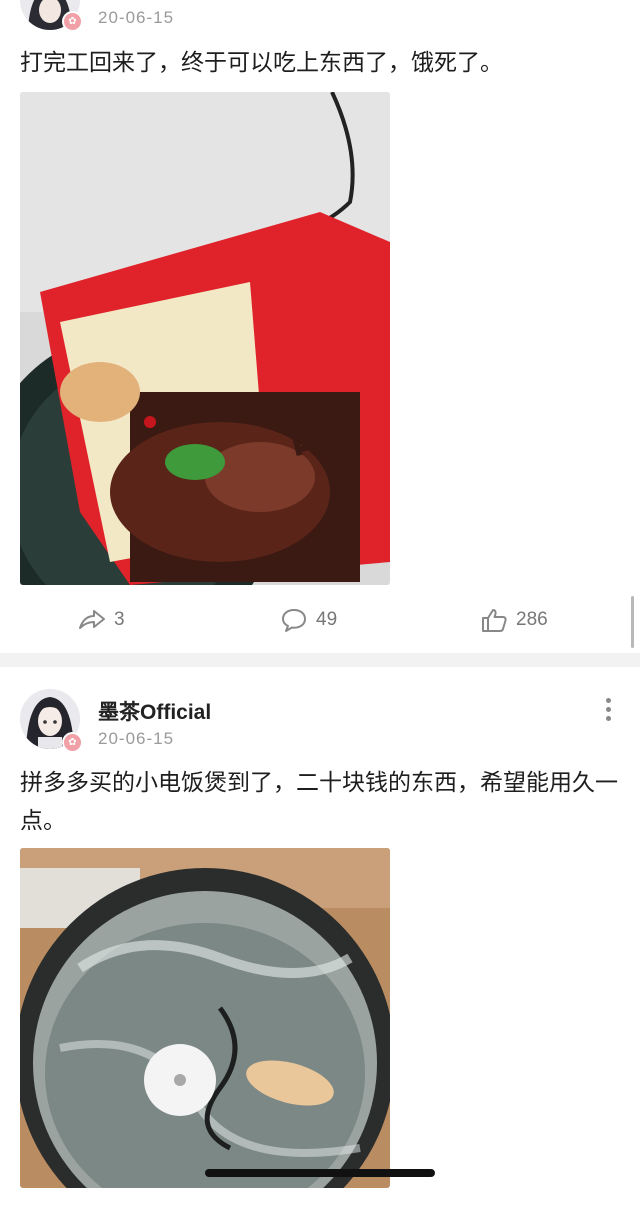  I want to click on share-icon, so click(92, 619).